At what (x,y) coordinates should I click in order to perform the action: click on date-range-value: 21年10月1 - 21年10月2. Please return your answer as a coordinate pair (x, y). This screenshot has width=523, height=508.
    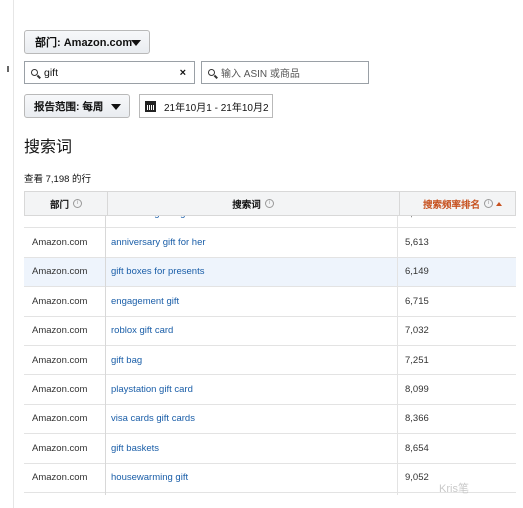
    Looking at the image, I should click on (216, 108).